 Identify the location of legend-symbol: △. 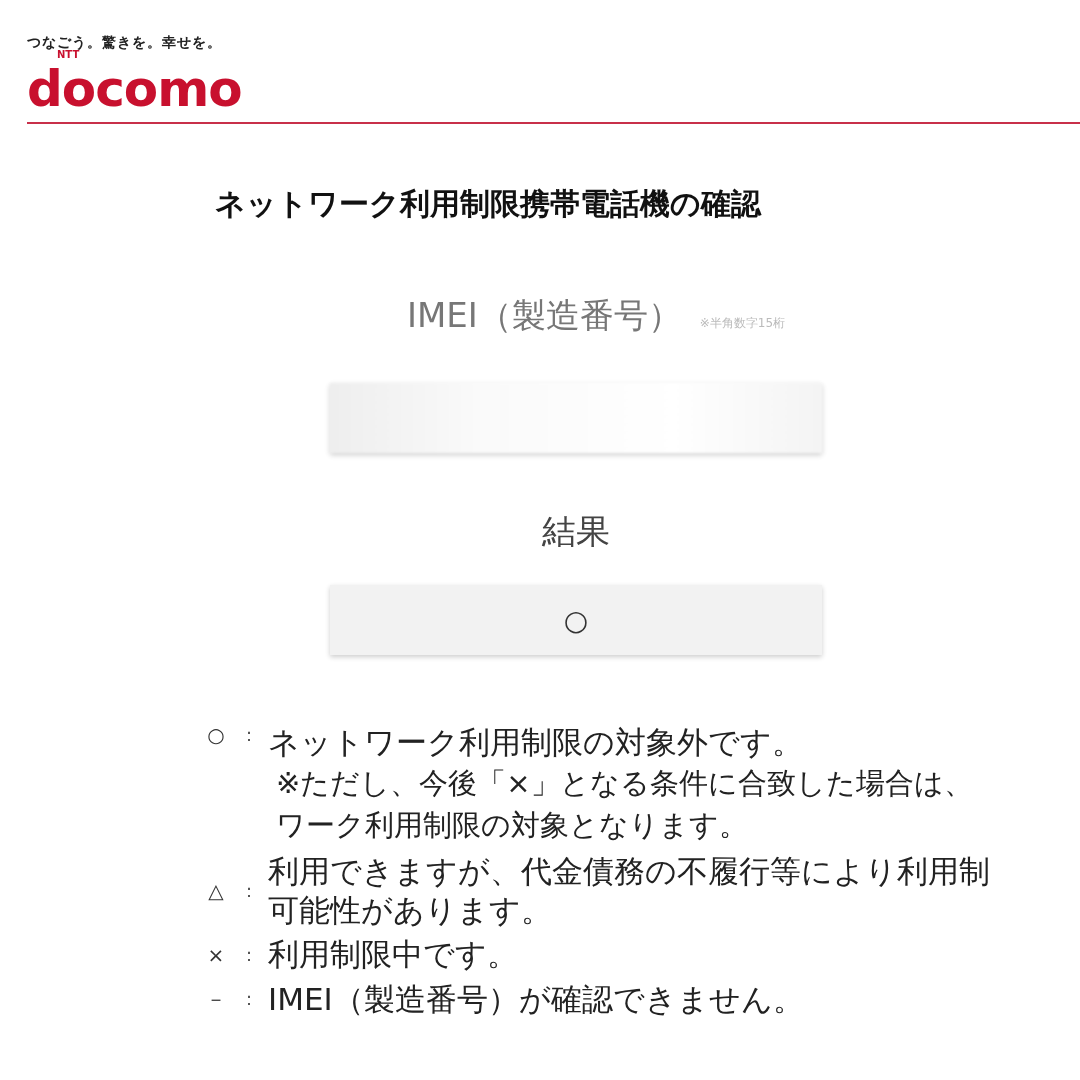
(216, 890).